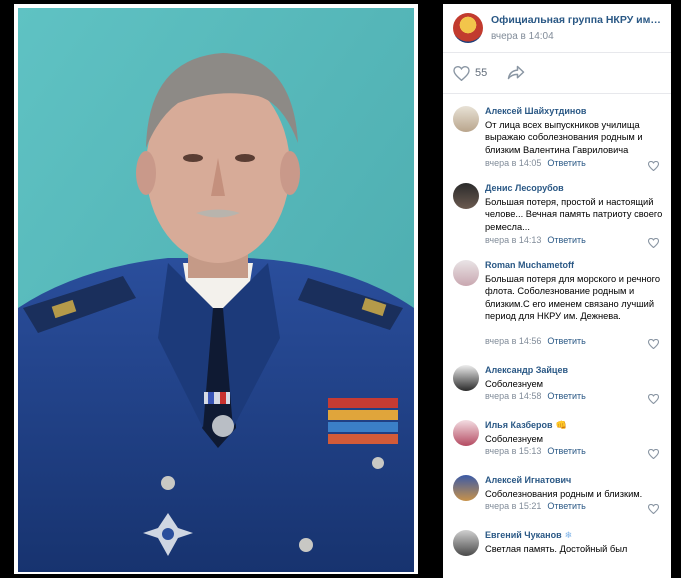 Image resolution: width=681 pixels, height=578 pixels. What do you see at coordinates (524, 188) in the screenshot?
I see `comment-author: Денис Лесорубов` at bounding box center [524, 188].